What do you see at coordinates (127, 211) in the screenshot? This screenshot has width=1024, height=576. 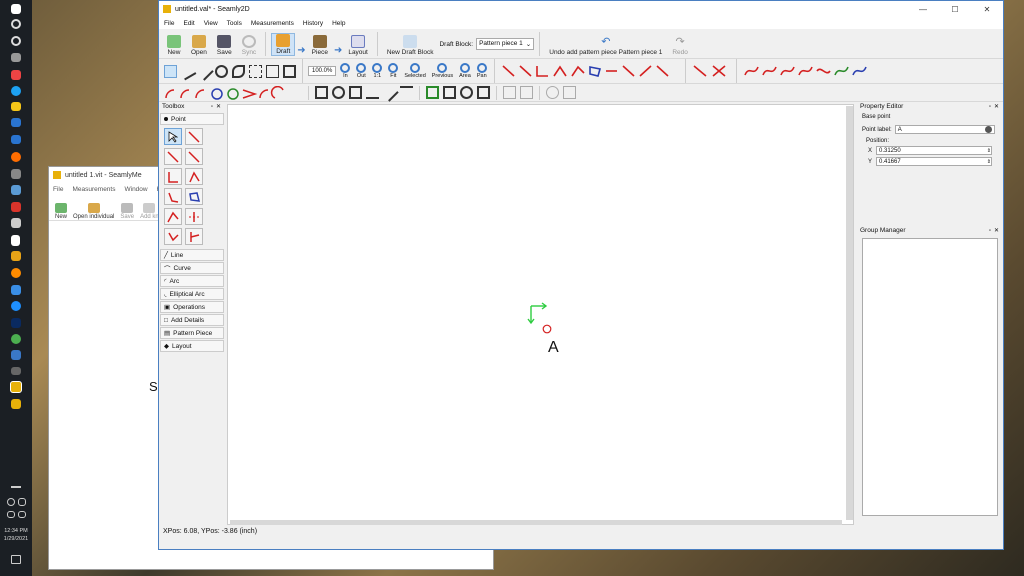 I see `seamlyme-save-button: Save` at bounding box center [127, 211].